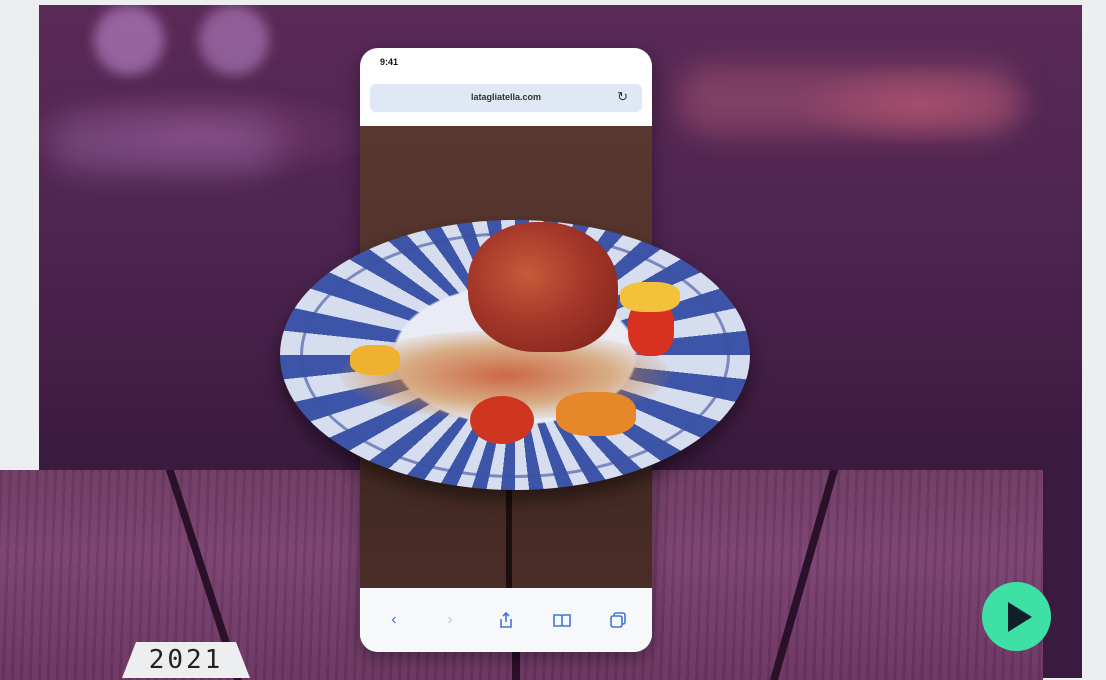  What do you see at coordinates (622, 97) in the screenshot?
I see `reload-icon: ↻` at bounding box center [622, 97].